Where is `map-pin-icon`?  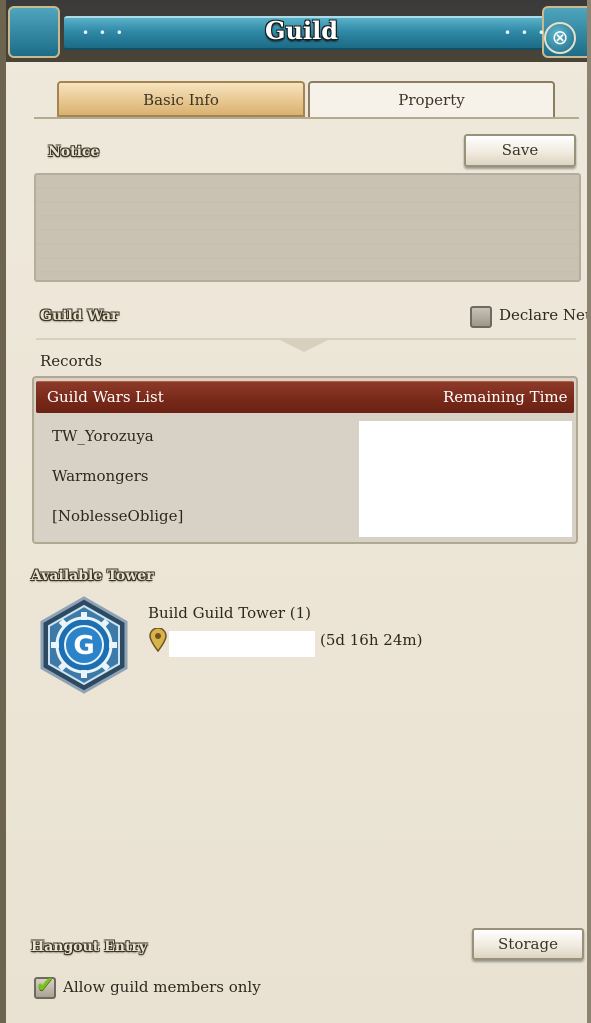 map-pin-icon is located at coordinates (158, 640).